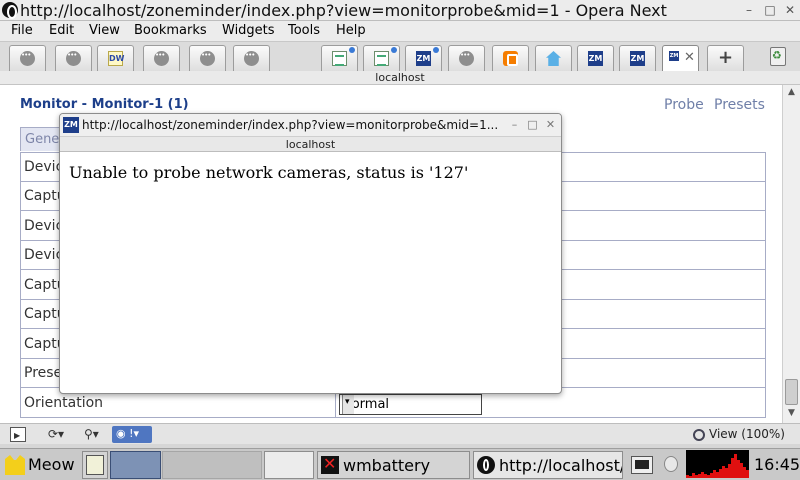 This screenshot has height=480, width=800. What do you see at coordinates (56, 434) in the screenshot?
I see `reload-icon: ⟳▾` at bounding box center [56, 434].